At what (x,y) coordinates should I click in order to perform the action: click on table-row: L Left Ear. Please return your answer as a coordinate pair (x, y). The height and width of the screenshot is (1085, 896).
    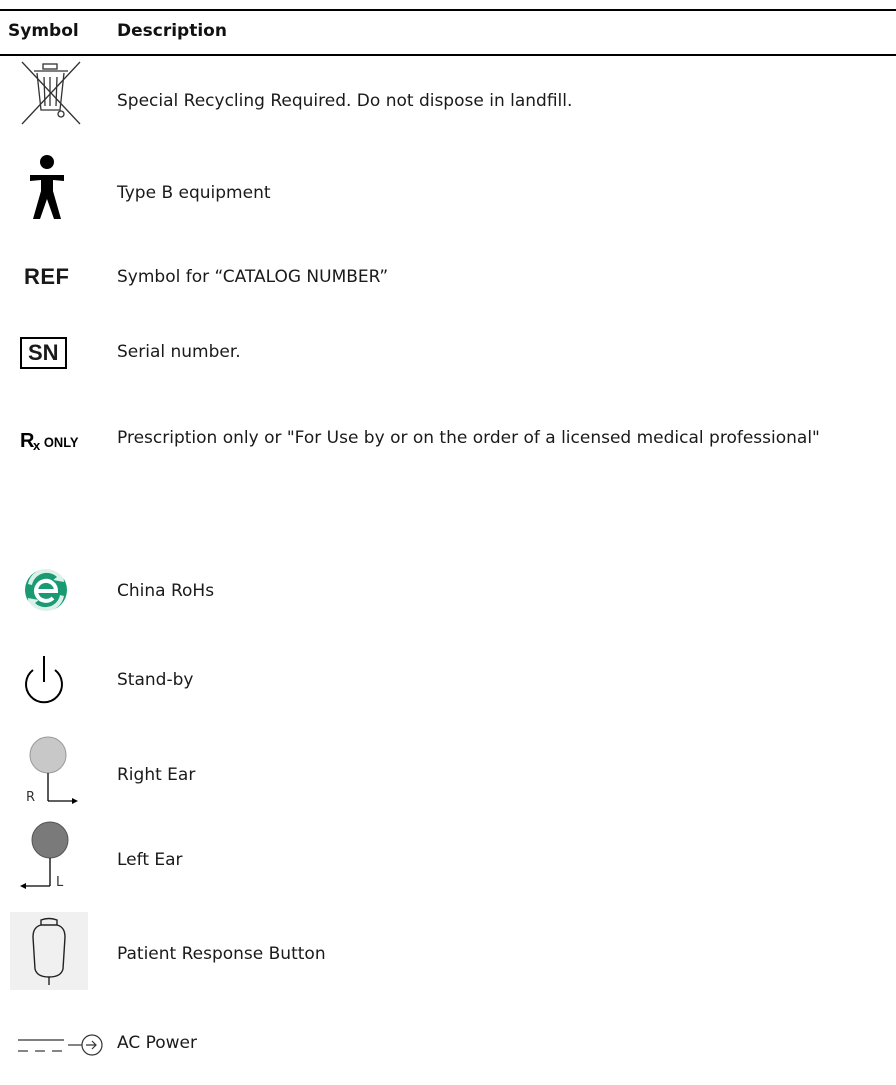
    Looking at the image, I should click on (448, 855).